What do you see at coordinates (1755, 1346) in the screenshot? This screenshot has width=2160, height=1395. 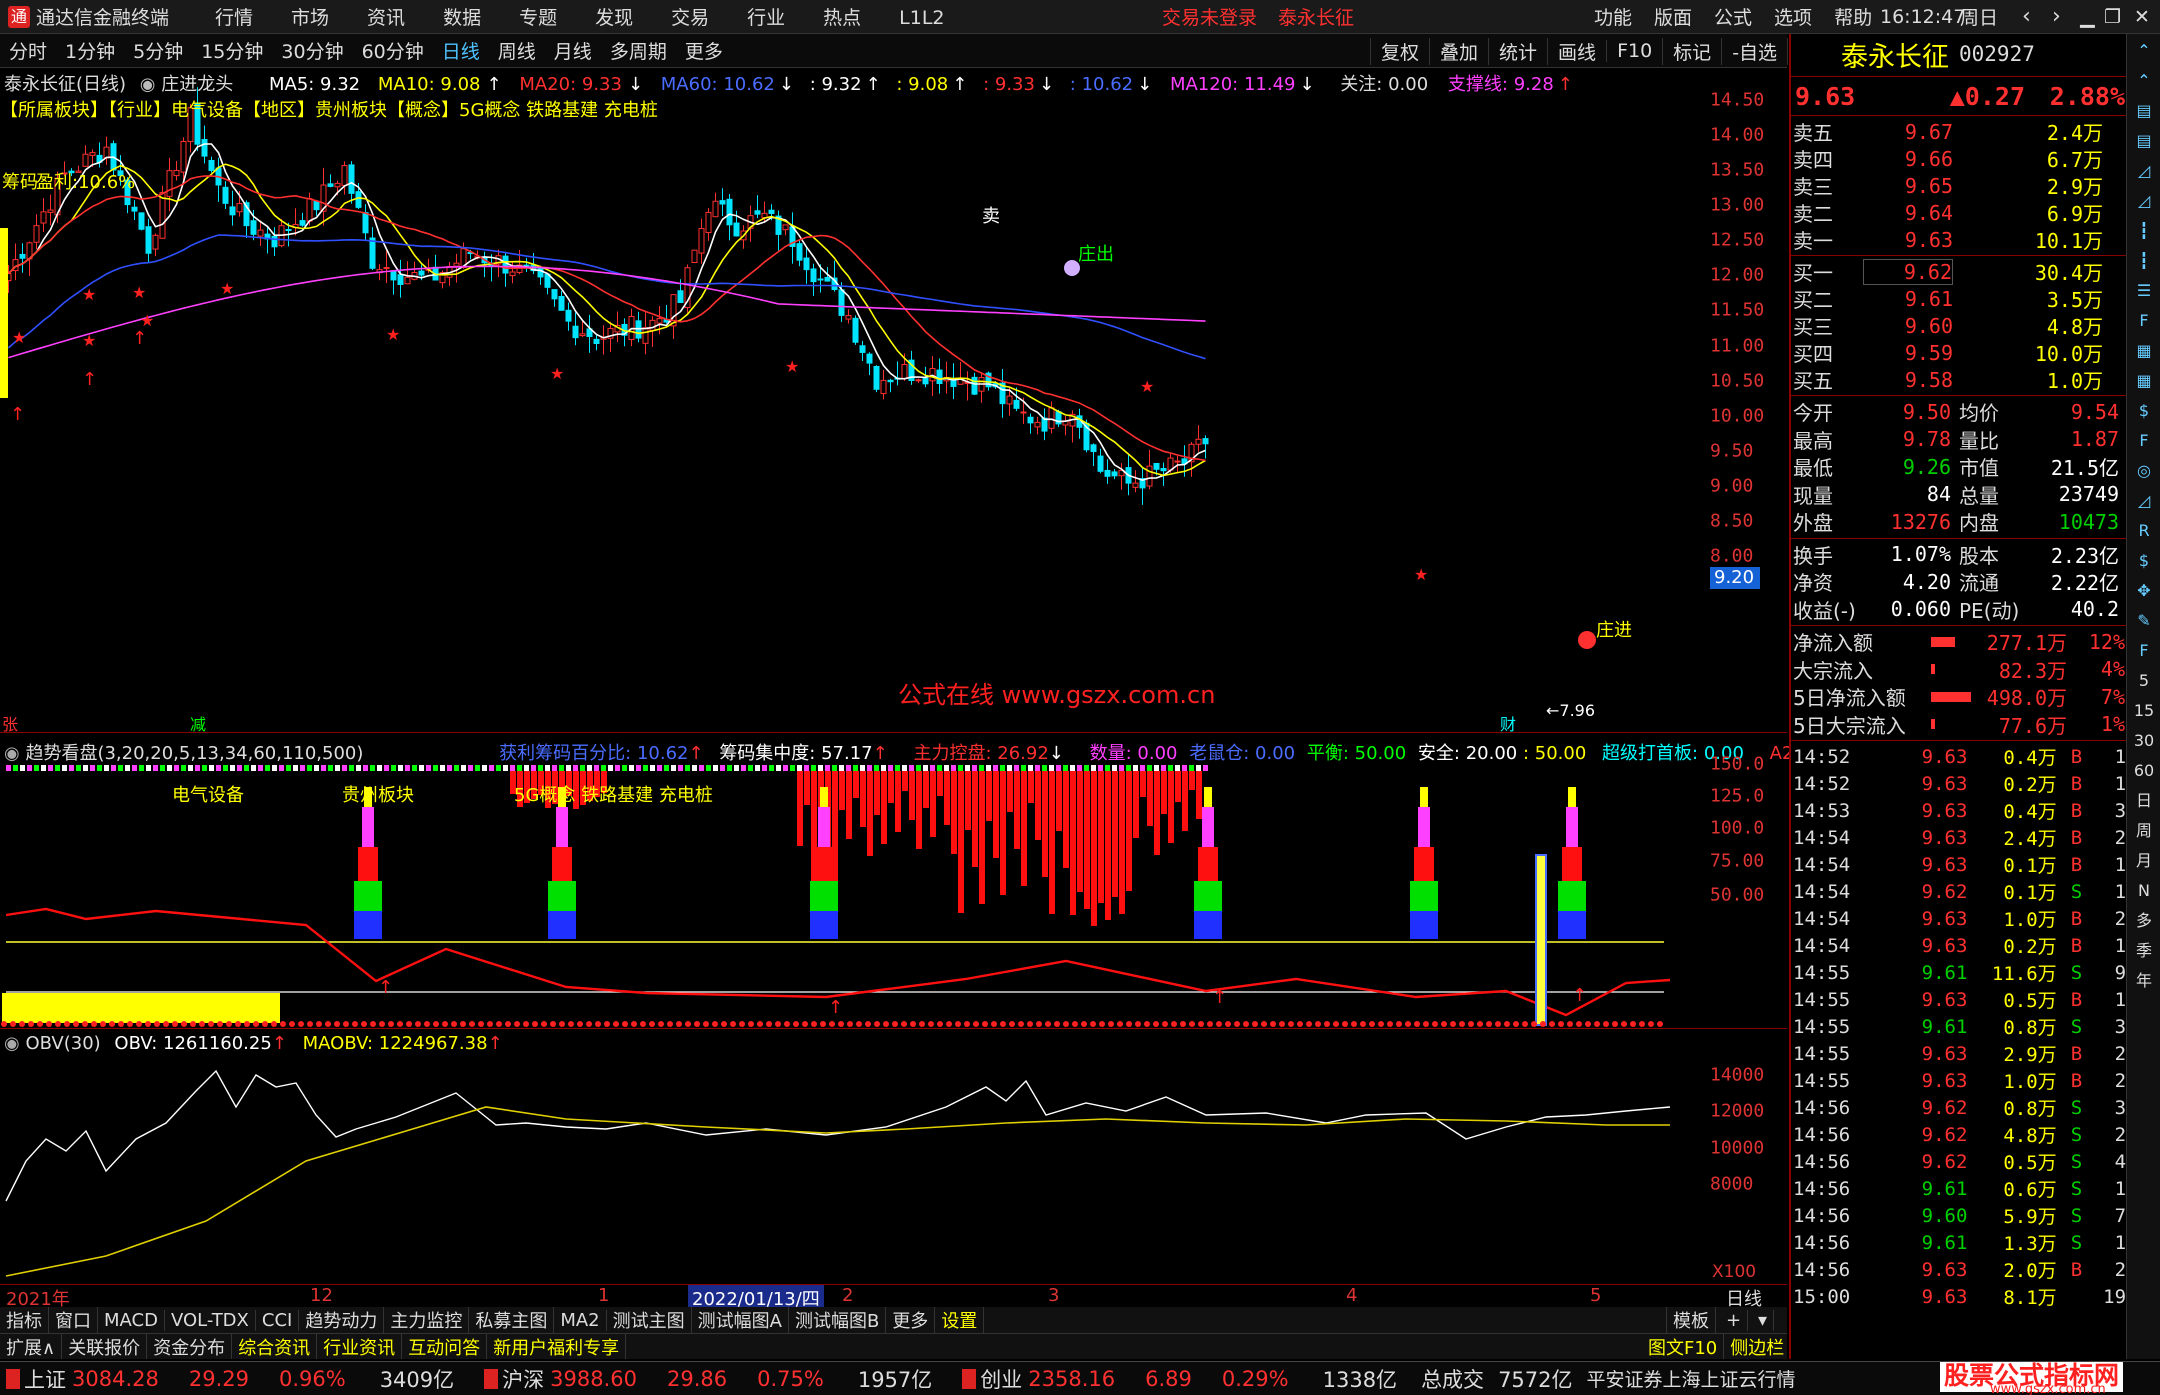 I see `side-tab-1: 侧边栏《` at bounding box center [1755, 1346].